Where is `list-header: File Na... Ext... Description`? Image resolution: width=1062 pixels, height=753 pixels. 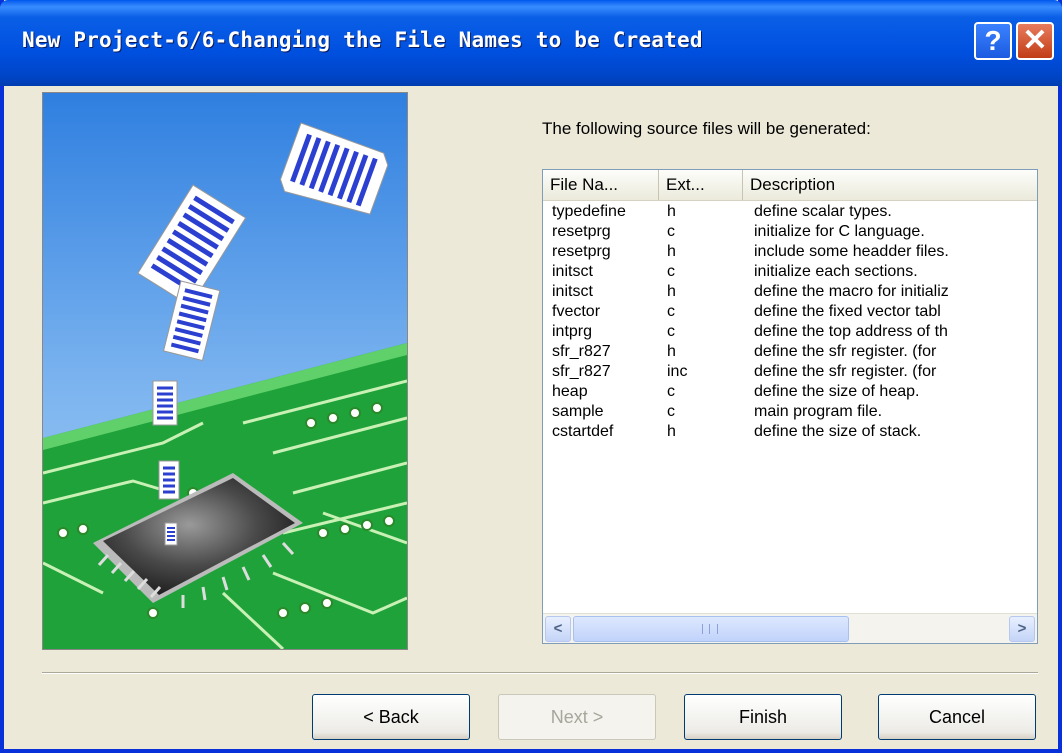 list-header: File Na... Ext... Description is located at coordinates (790, 185).